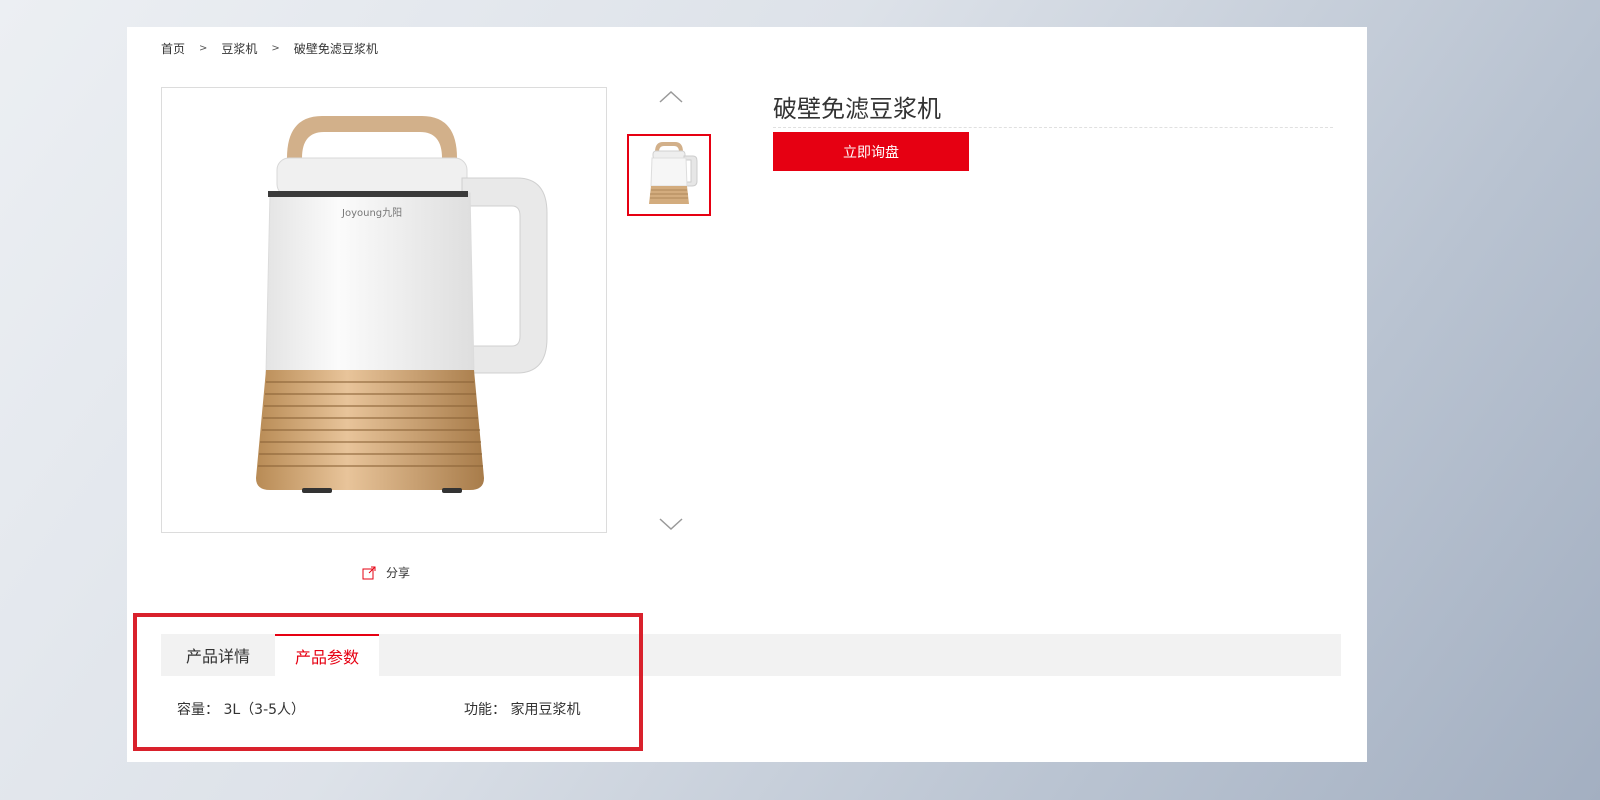 The width and height of the screenshot is (1600, 800). I want to click on share-label: 分享, so click(398, 573).